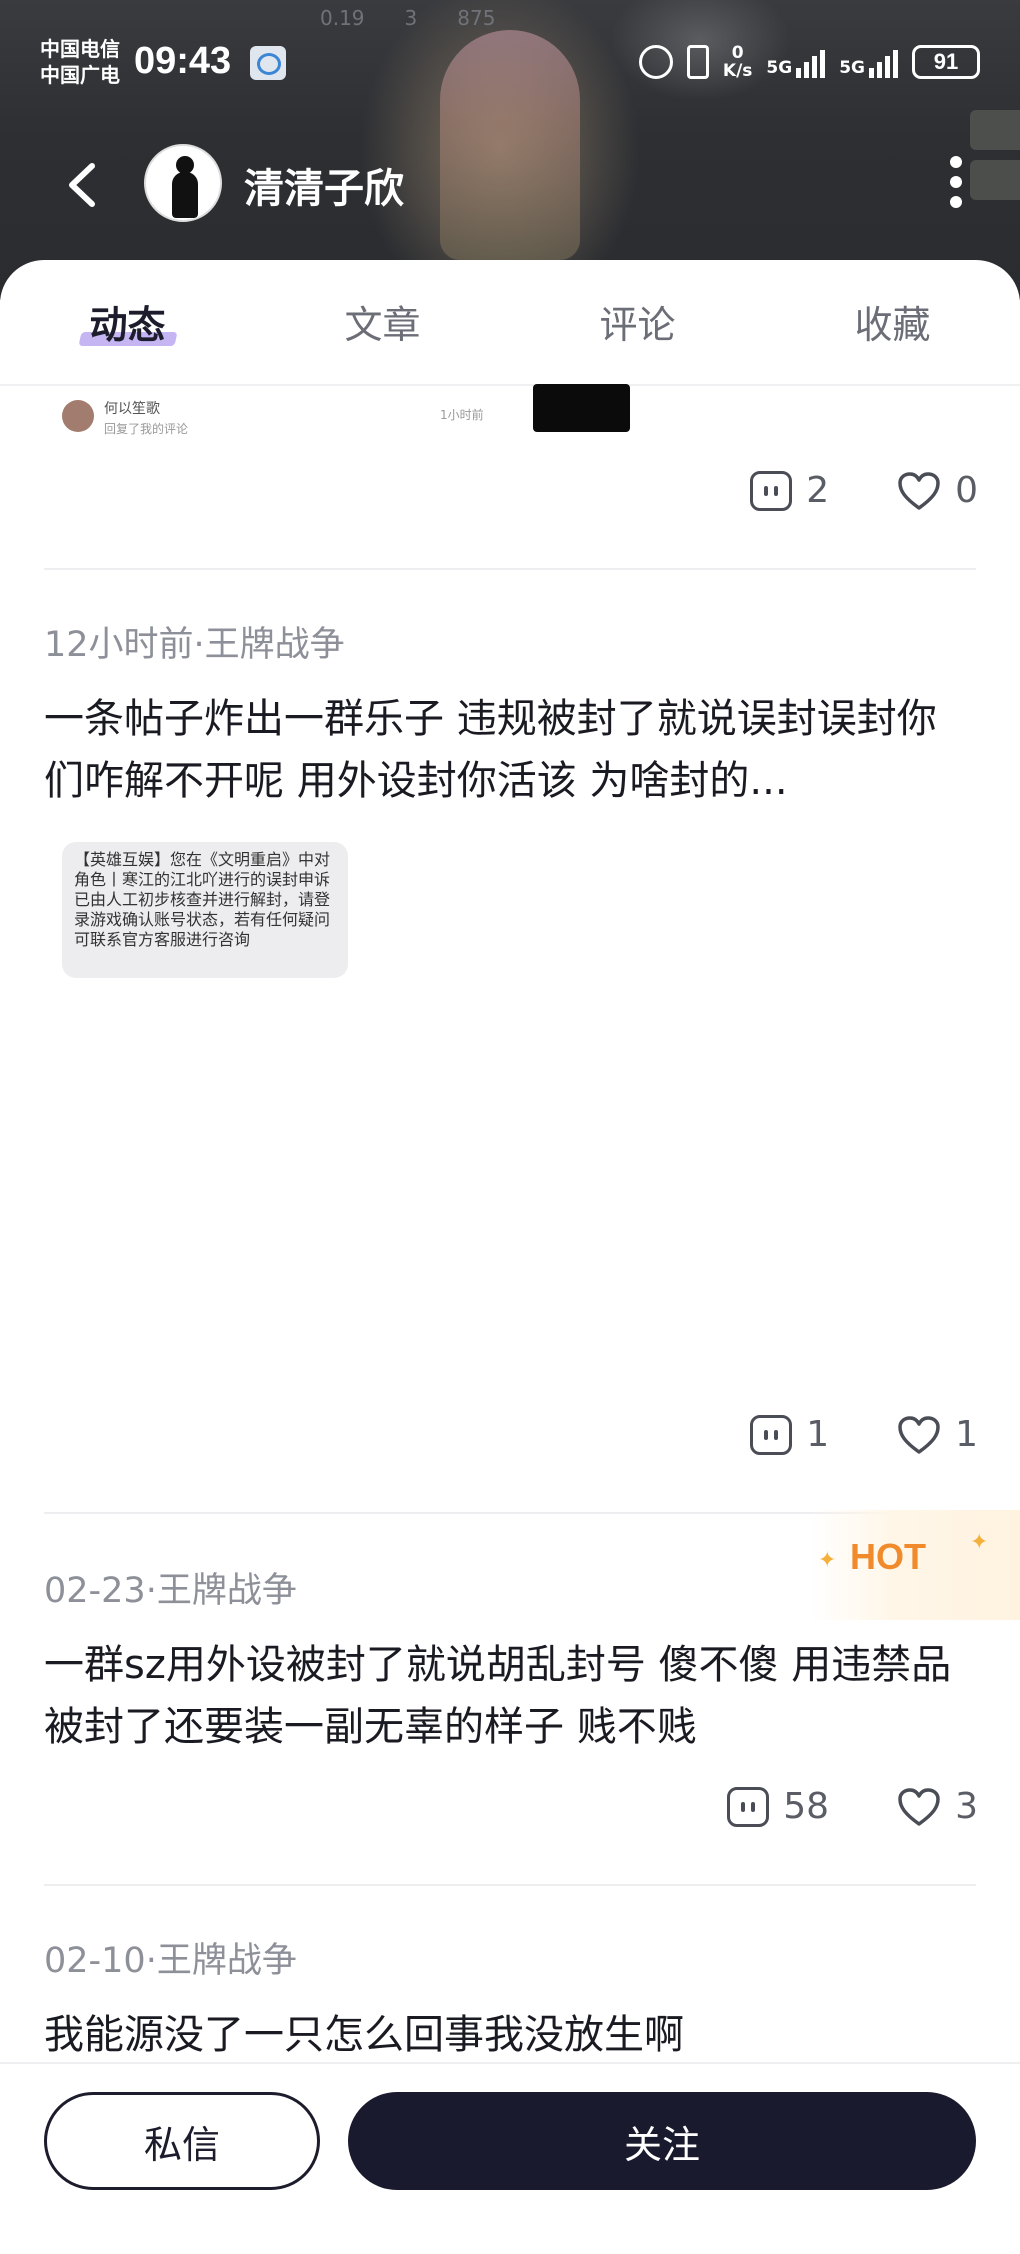 This screenshot has width=1020, height=2254. Describe the element at coordinates (510, 385) in the screenshot. I see `tabs-divider` at that location.